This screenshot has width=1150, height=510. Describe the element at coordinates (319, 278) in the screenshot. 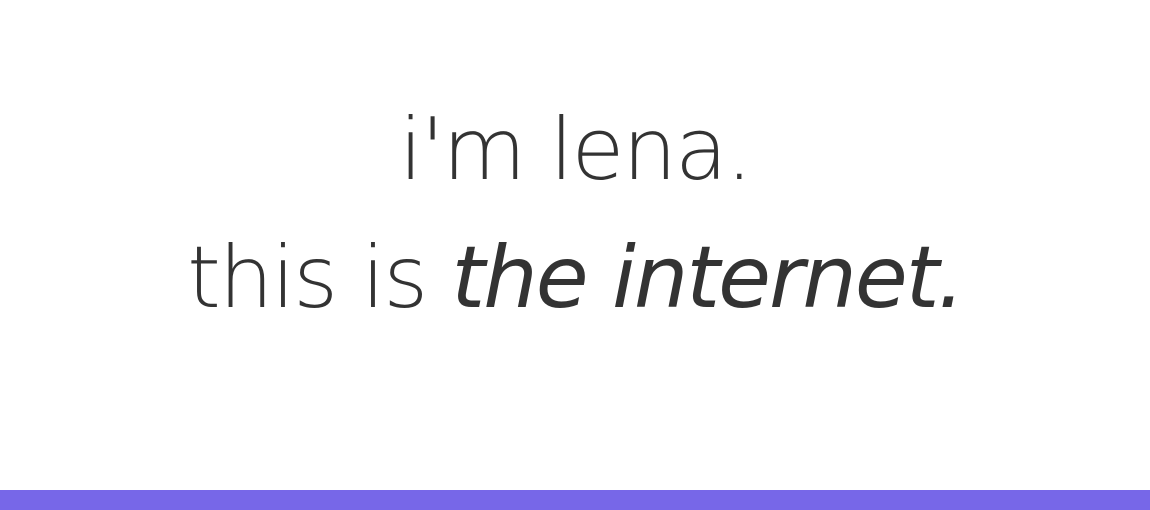

I see `tagline-prefix: this is` at that location.